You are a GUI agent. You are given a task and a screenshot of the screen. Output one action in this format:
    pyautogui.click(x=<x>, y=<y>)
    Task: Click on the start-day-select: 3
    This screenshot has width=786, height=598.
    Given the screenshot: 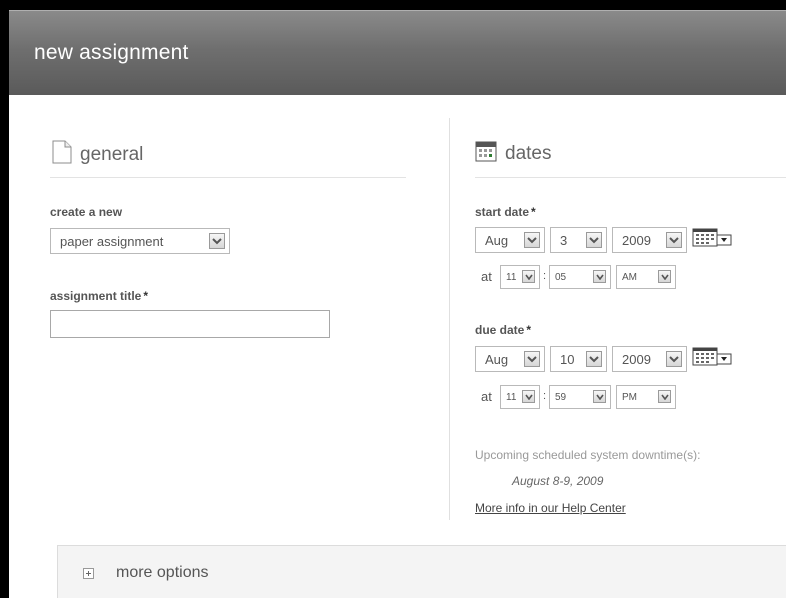 What is the action you would take?
    pyautogui.click(x=578, y=240)
    